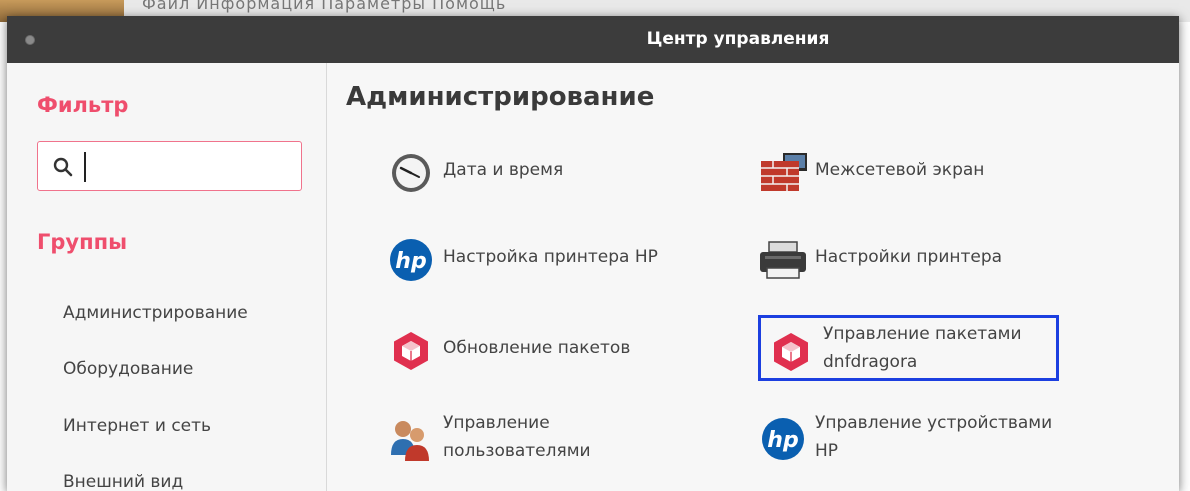 The width and height of the screenshot is (1190, 491). Describe the element at coordinates (934, 423) in the screenshot. I see `tool-label: Управление устройствами` at that location.